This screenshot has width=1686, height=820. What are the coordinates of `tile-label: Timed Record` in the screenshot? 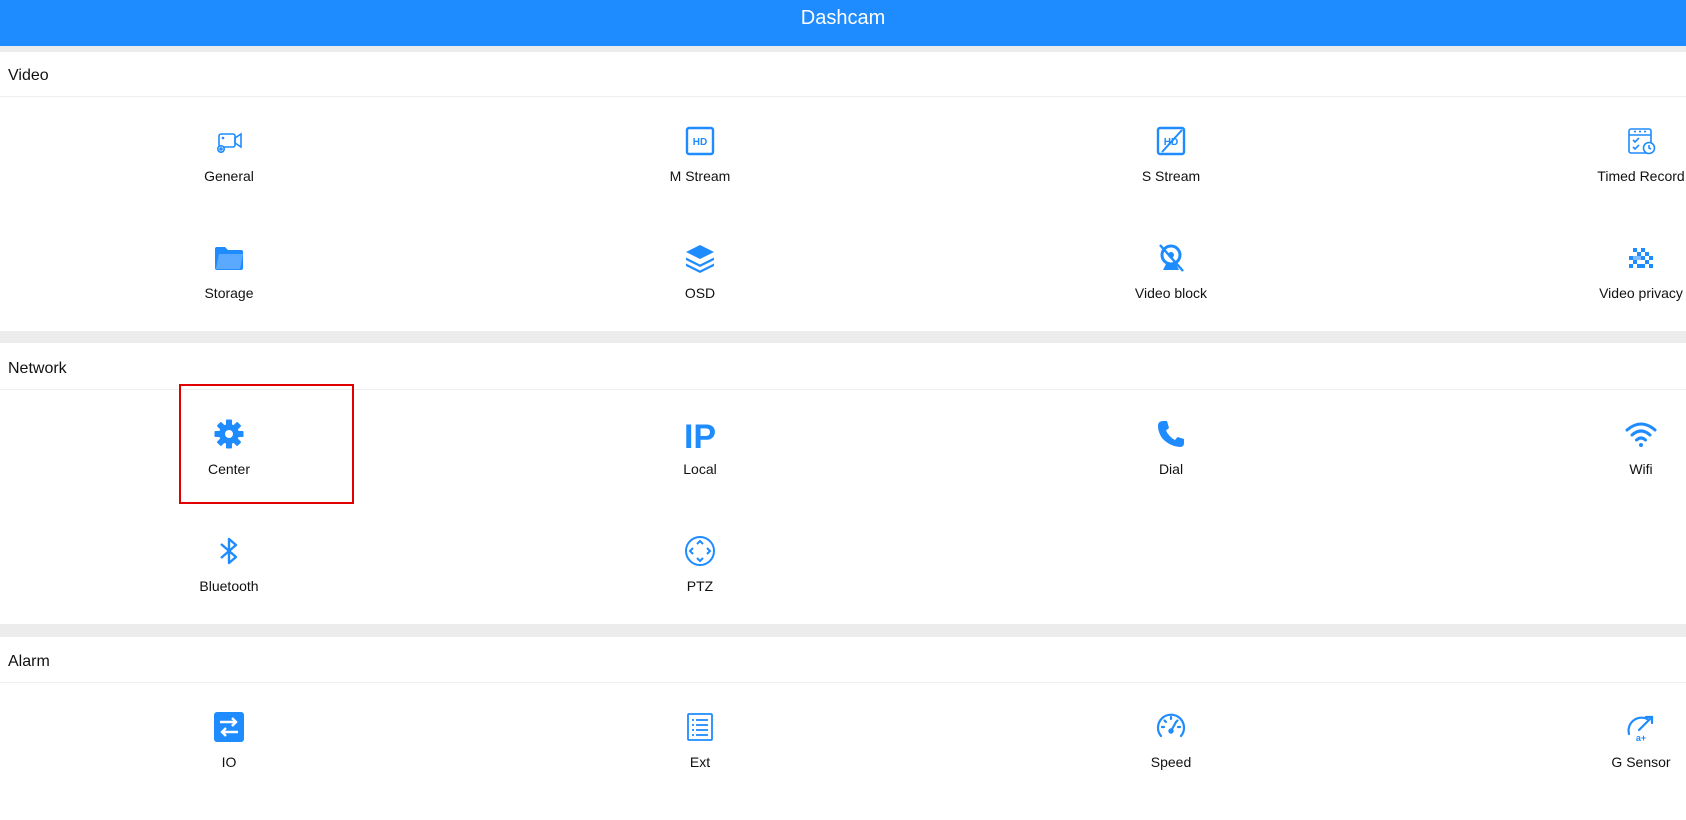 It's located at (1641, 176).